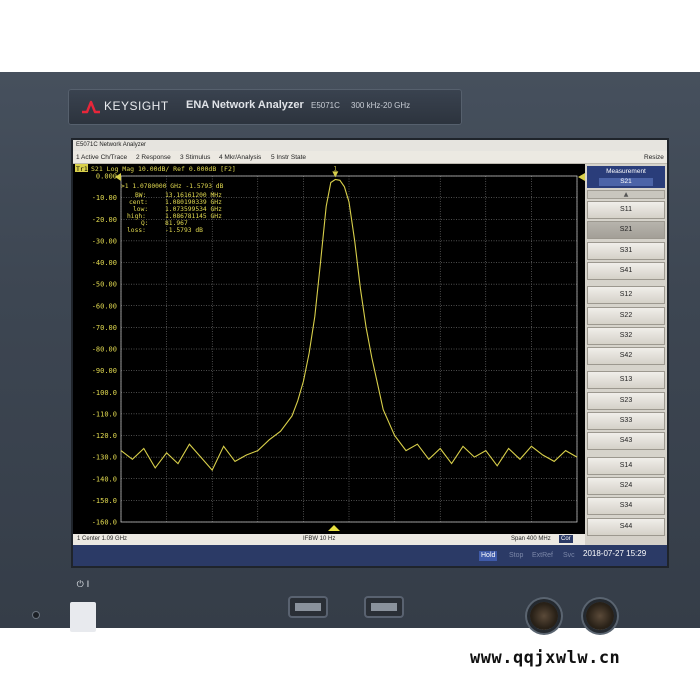  What do you see at coordinates (626, 356) in the screenshot?
I see `softkey-s42: S42` at bounding box center [626, 356].